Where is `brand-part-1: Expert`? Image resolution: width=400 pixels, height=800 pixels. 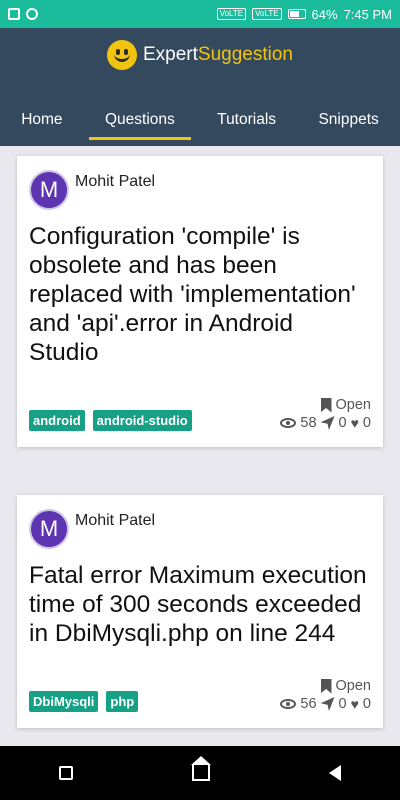 brand-part-1: Expert is located at coordinates (170, 54).